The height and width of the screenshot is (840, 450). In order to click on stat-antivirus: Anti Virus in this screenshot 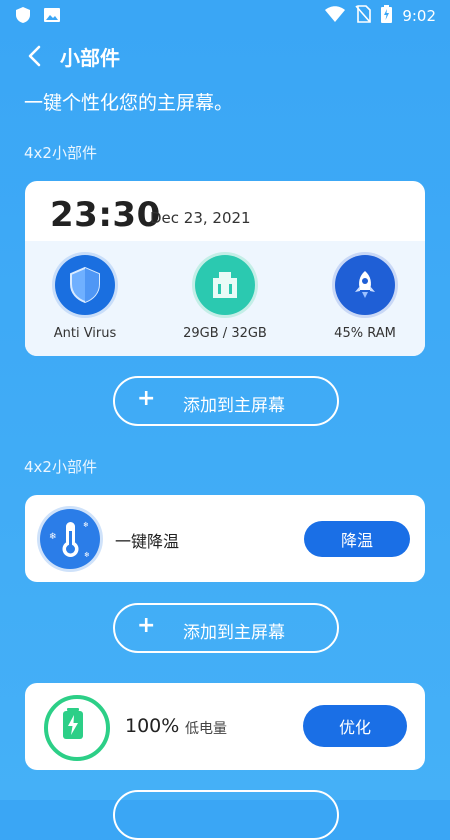, I will do `click(90, 298)`.